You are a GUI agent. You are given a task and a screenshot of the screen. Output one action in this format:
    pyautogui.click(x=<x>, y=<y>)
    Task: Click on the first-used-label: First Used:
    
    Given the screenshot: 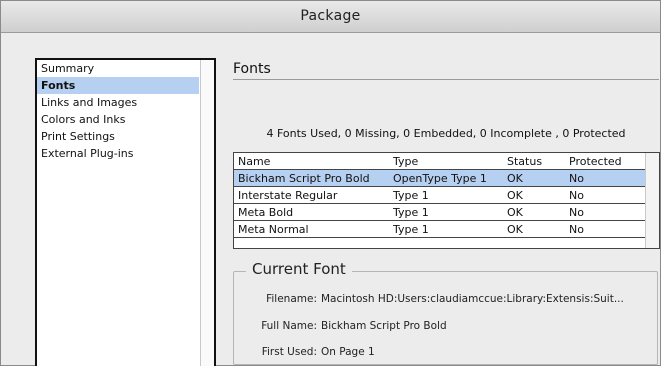 What is the action you would take?
    pyautogui.click(x=289, y=352)
    